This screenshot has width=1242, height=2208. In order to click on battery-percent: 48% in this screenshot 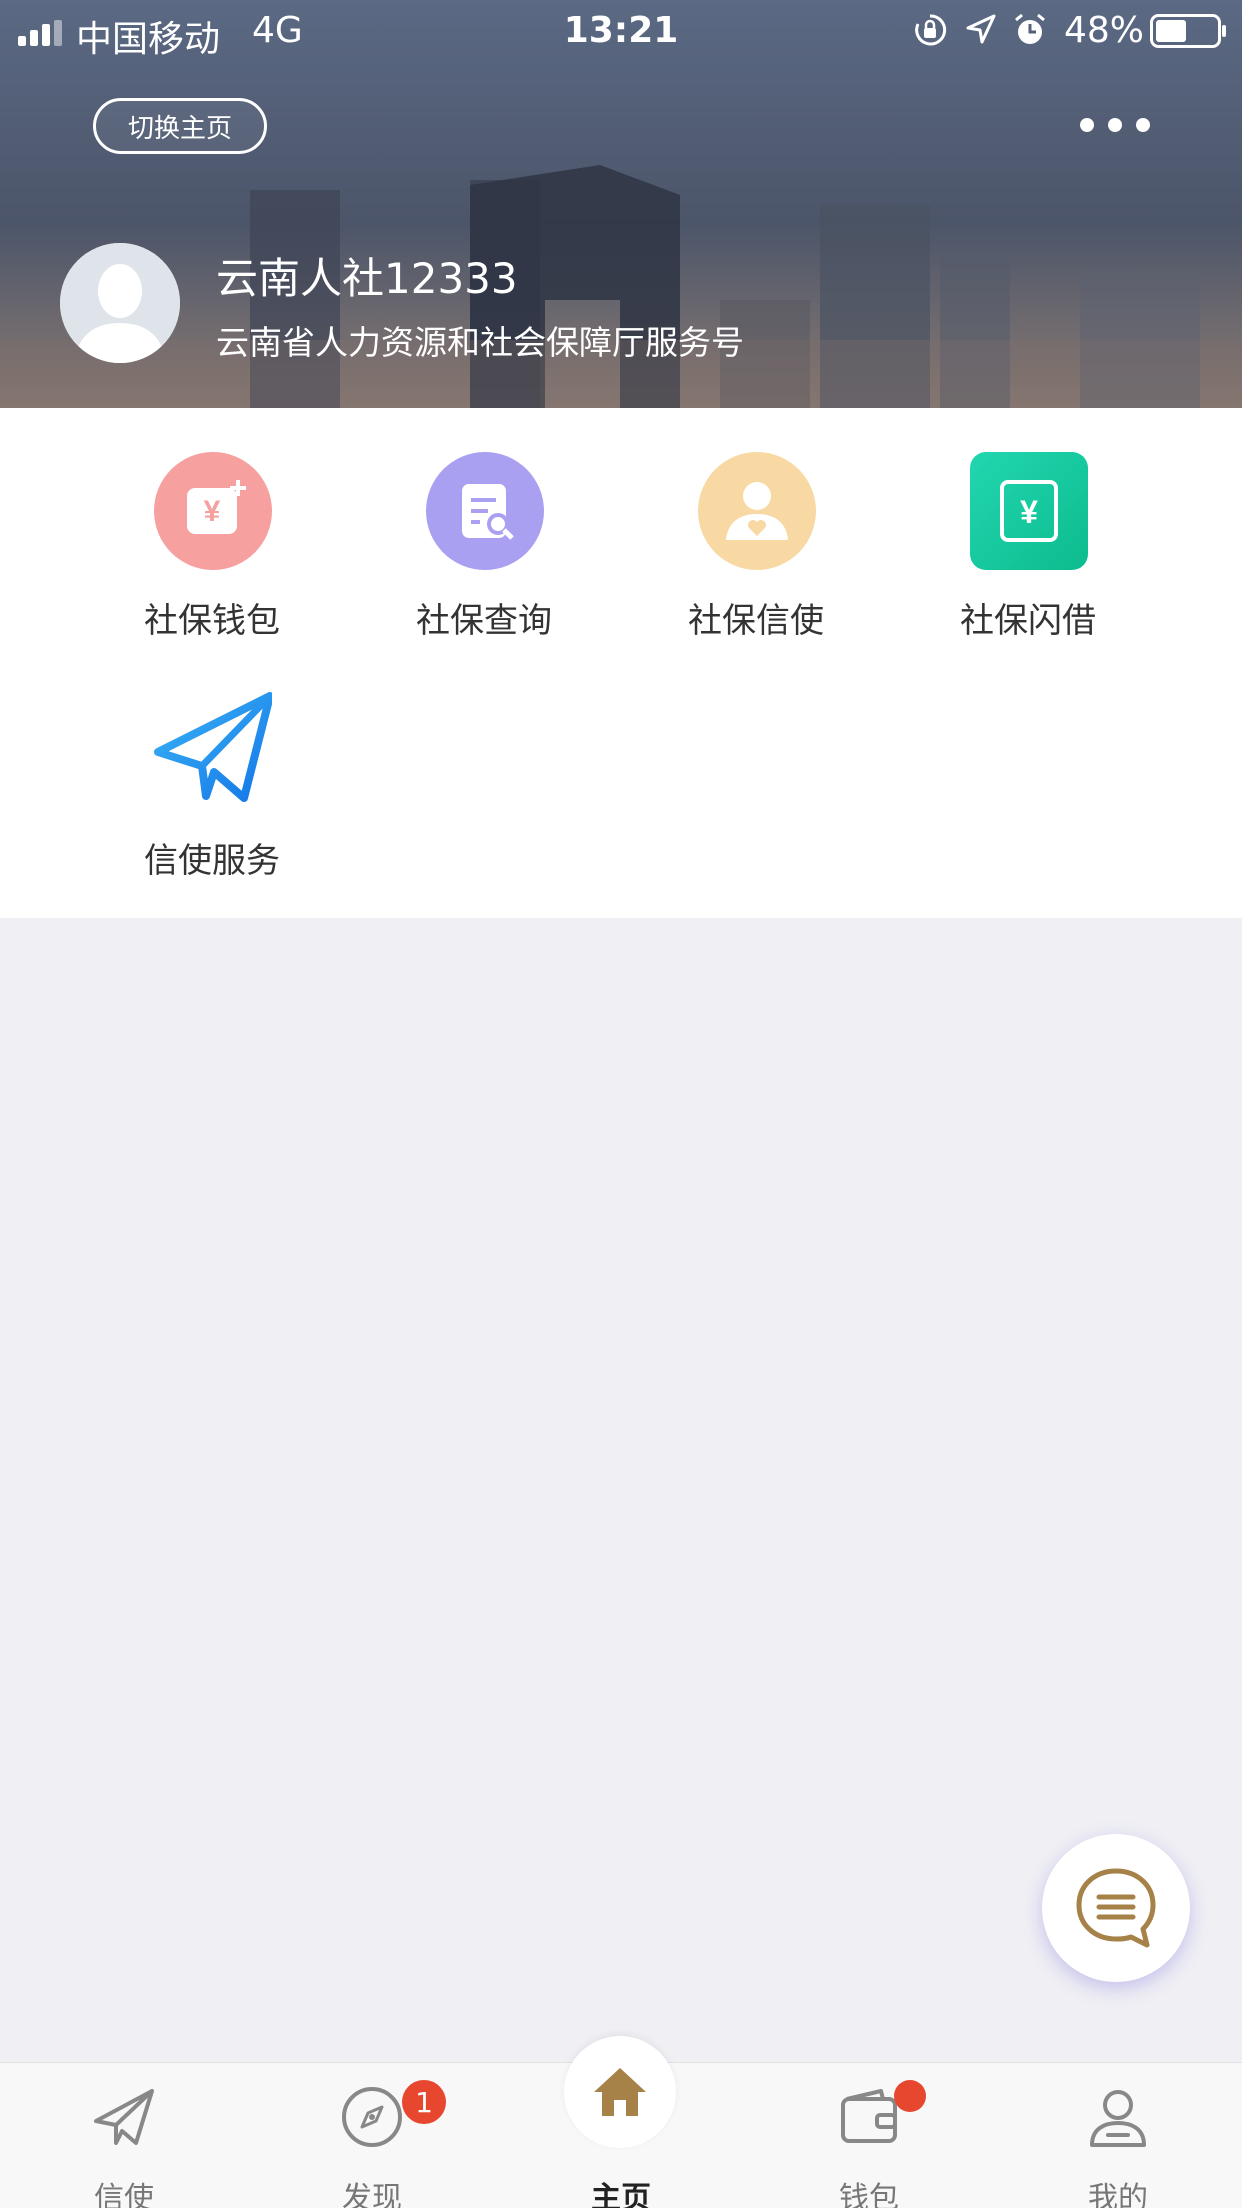, I will do `click(1104, 30)`.